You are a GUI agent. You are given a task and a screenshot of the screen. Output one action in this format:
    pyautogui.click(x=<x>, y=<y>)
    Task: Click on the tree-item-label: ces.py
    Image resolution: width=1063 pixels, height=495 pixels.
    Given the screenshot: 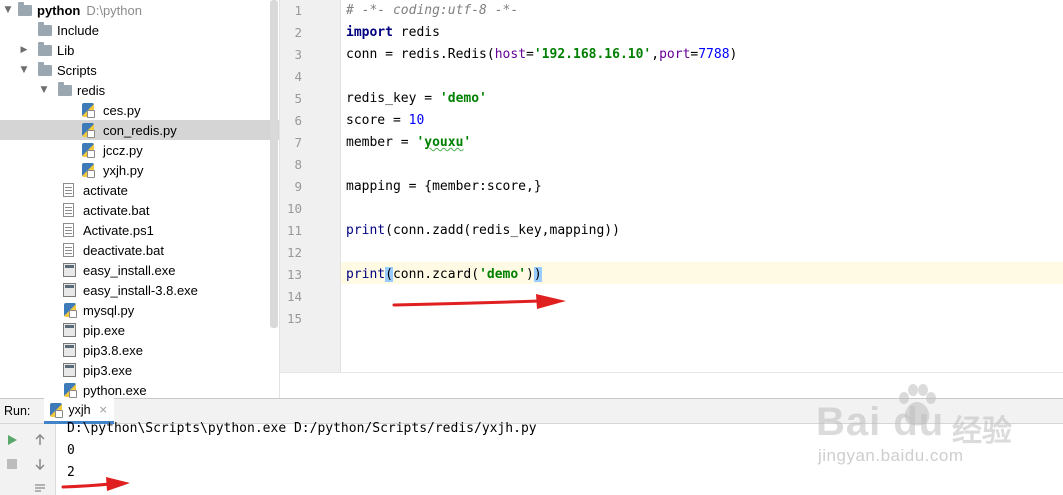 What is the action you would take?
    pyautogui.click(x=122, y=110)
    